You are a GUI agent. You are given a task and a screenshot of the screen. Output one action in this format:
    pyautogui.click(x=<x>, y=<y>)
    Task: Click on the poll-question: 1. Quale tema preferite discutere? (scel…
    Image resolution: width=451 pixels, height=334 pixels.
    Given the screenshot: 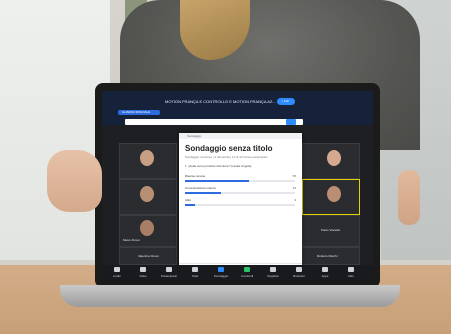 What is the action you would take?
    pyautogui.click(x=218, y=166)
    